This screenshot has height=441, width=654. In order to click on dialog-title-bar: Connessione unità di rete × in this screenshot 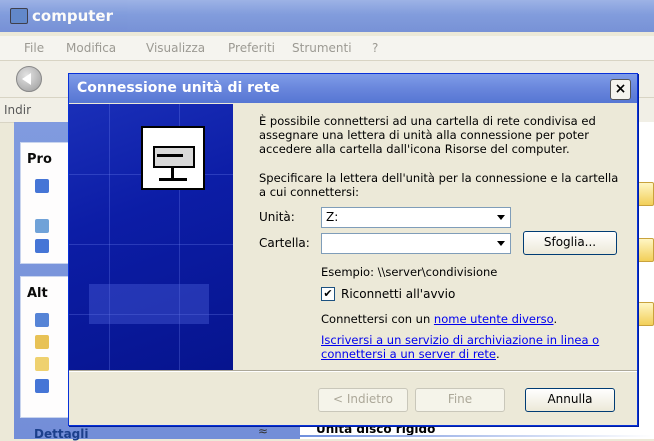, I will do `click(353, 88)`.